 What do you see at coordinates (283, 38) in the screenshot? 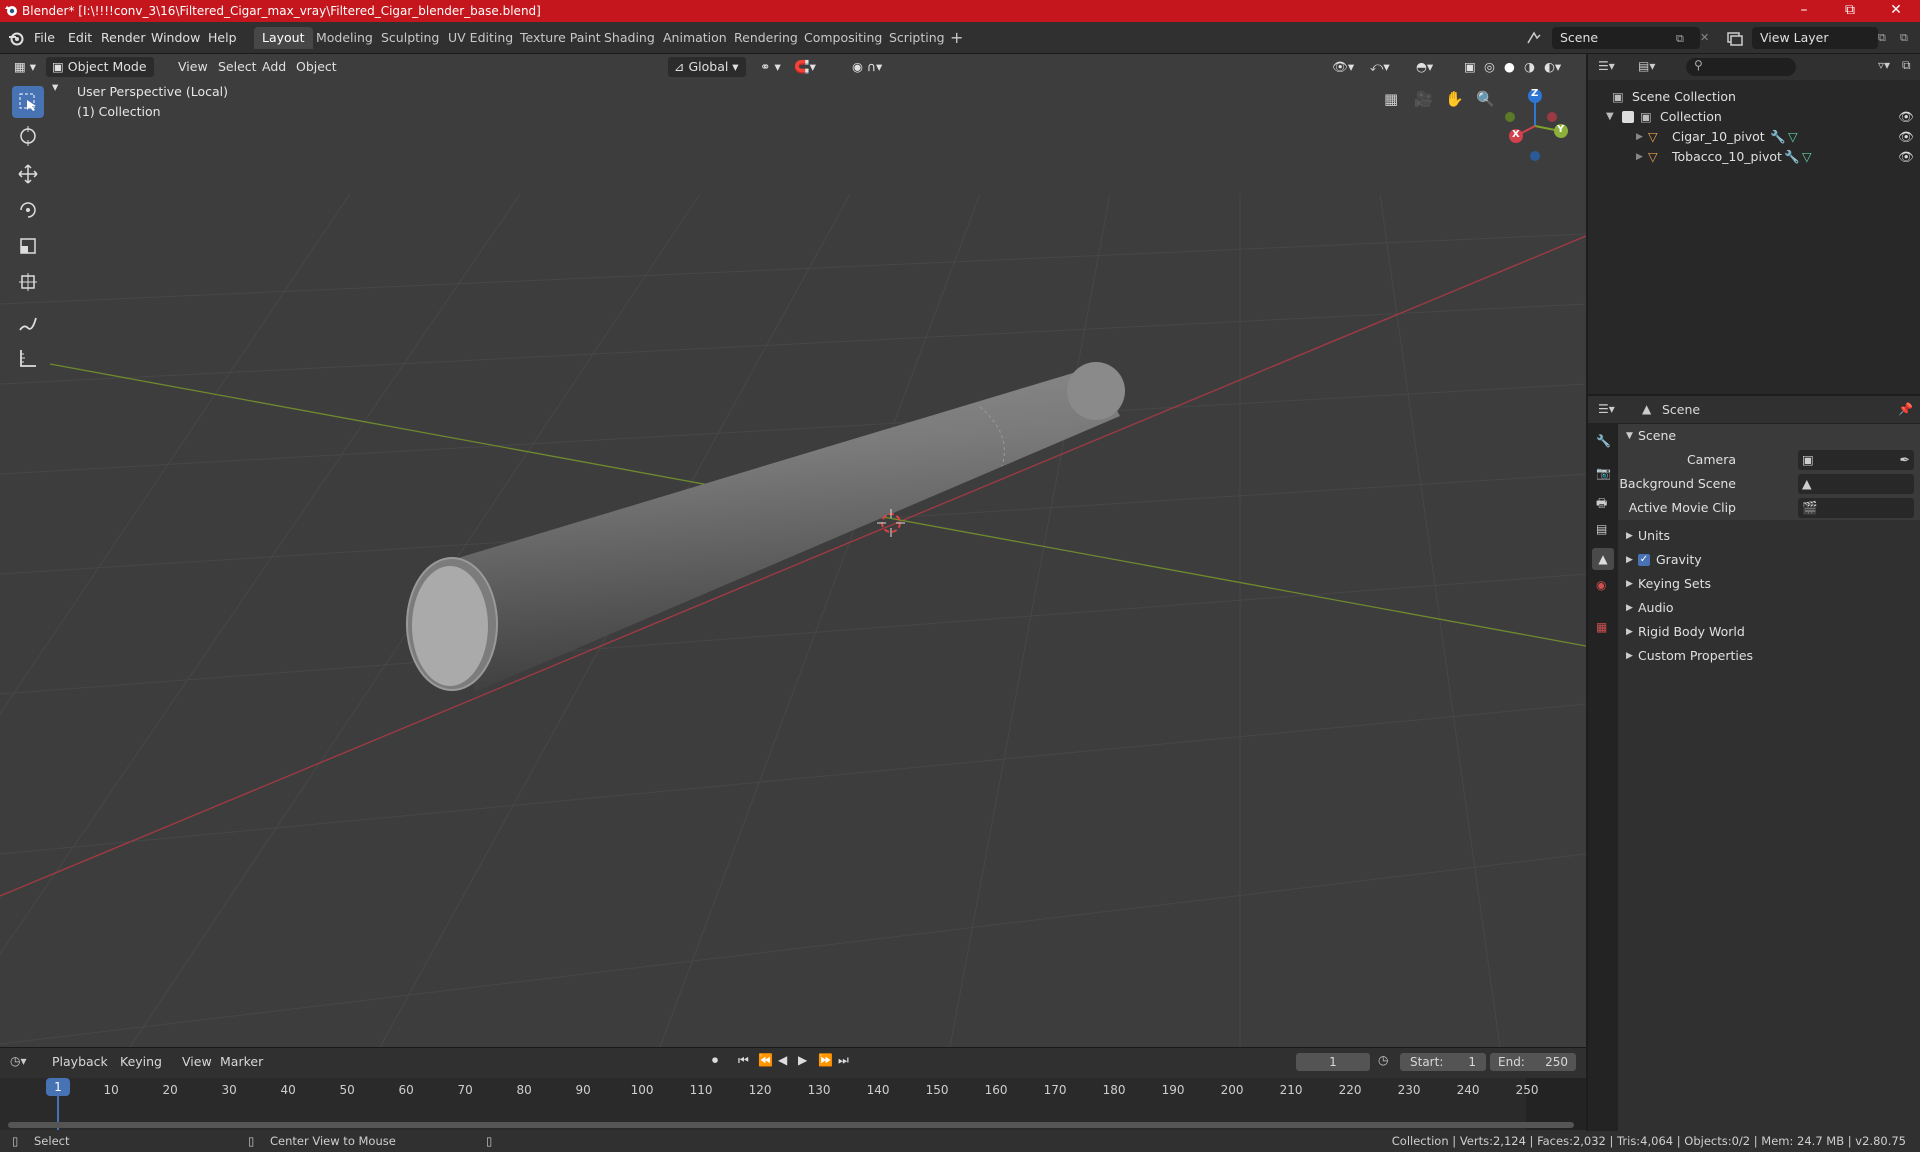
I see `tab-layout: Layout` at bounding box center [283, 38].